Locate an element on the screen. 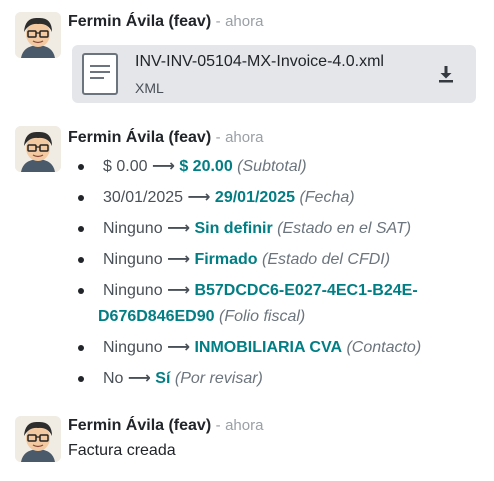  new-value: INMOBILIARIA CVA is located at coordinates (268, 347).